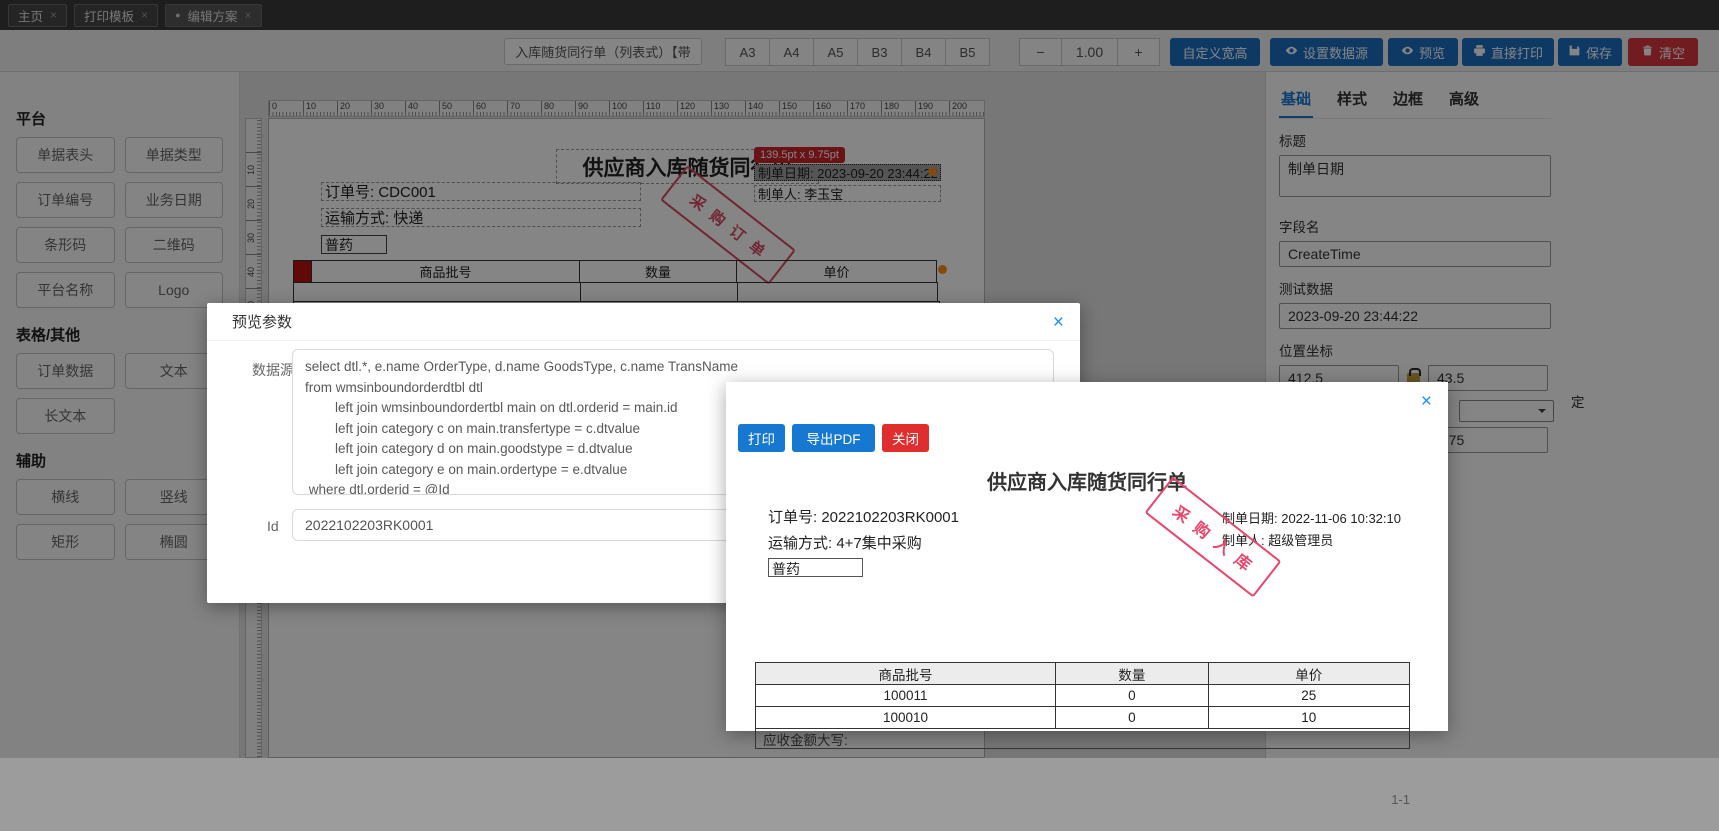 This screenshot has width=1719, height=831. I want to click on print-button: 打印, so click(761, 438).